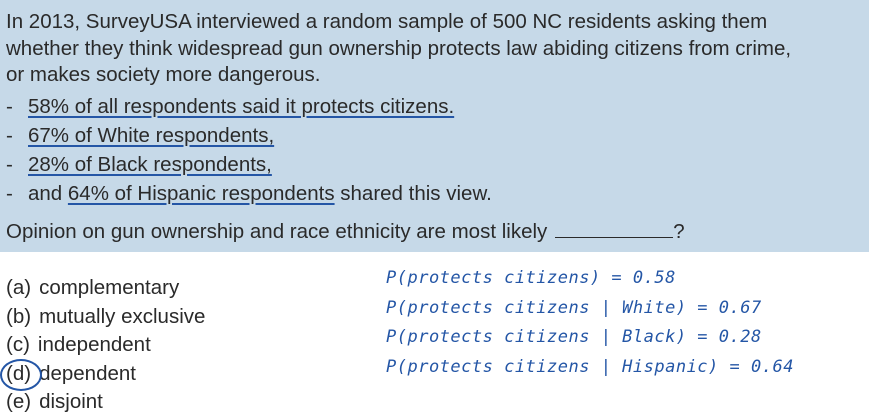 This screenshot has width=869, height=417. What do you see at coordinates (574, 337) in the screenshot?
I see `probability-note: P(protects citizens | Black) = 0.28` at bounding box center [574, 337].